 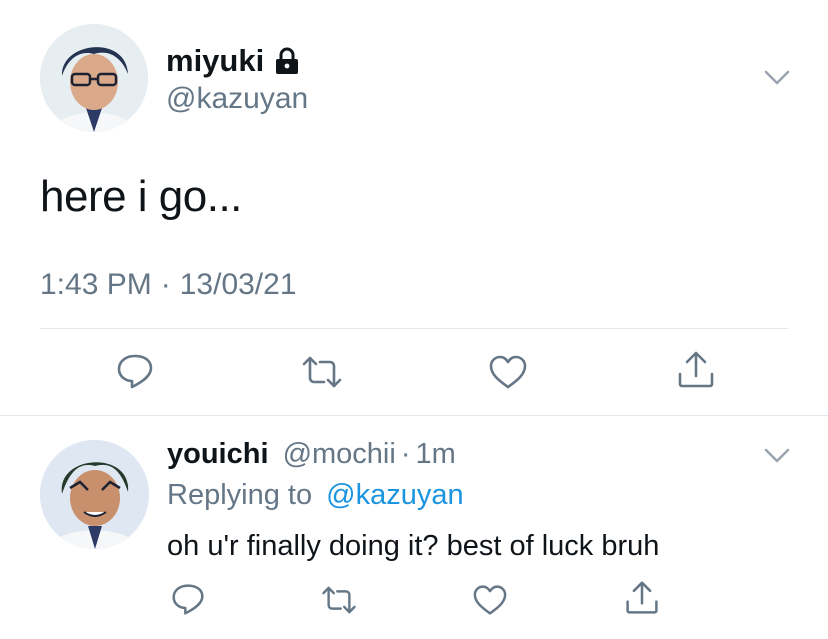 I want to click on tweet-date: 13/03/21, so click(x=238, y=284).